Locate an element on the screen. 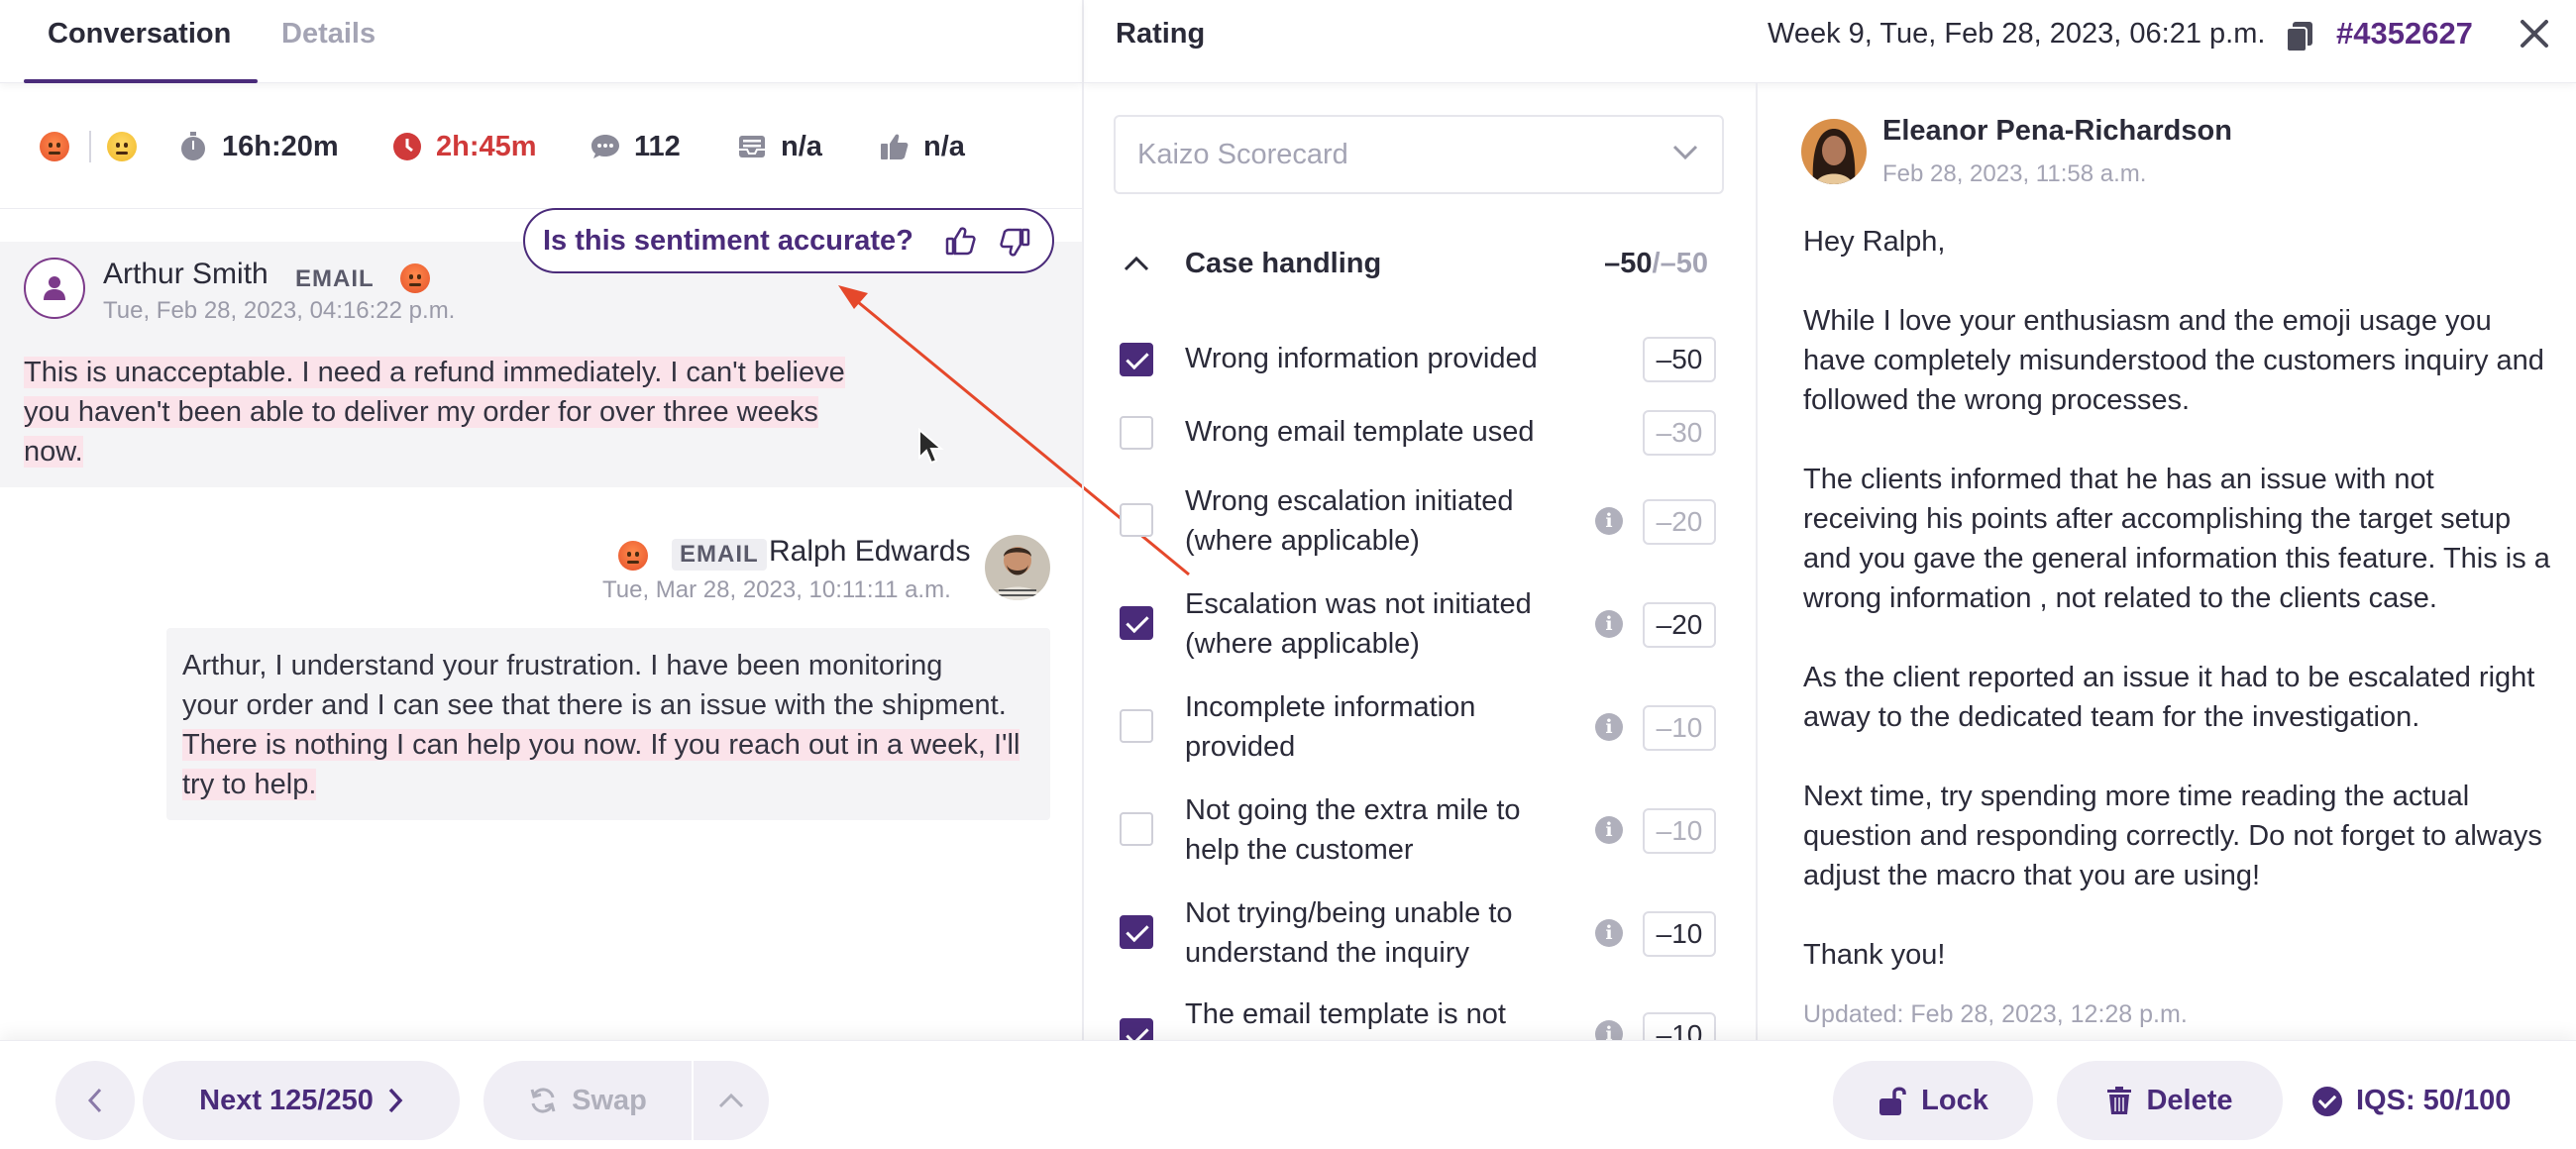  criterion-label: Wrong email template used is located at coordinates (1360, 432).